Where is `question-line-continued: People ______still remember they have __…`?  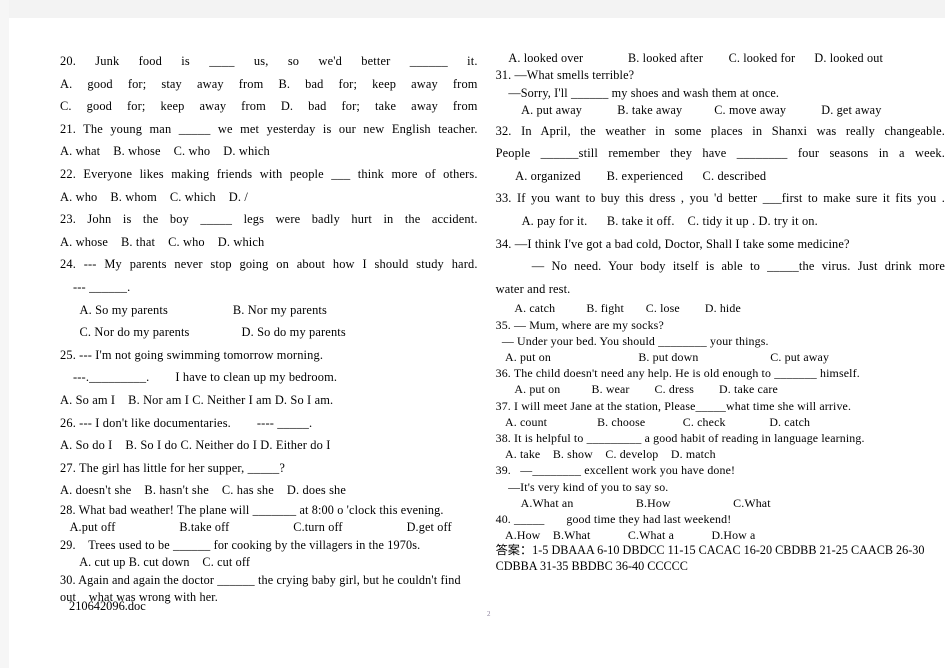
question-line-continued: People ______still remember they have __… is located at coordinates (720, 153).